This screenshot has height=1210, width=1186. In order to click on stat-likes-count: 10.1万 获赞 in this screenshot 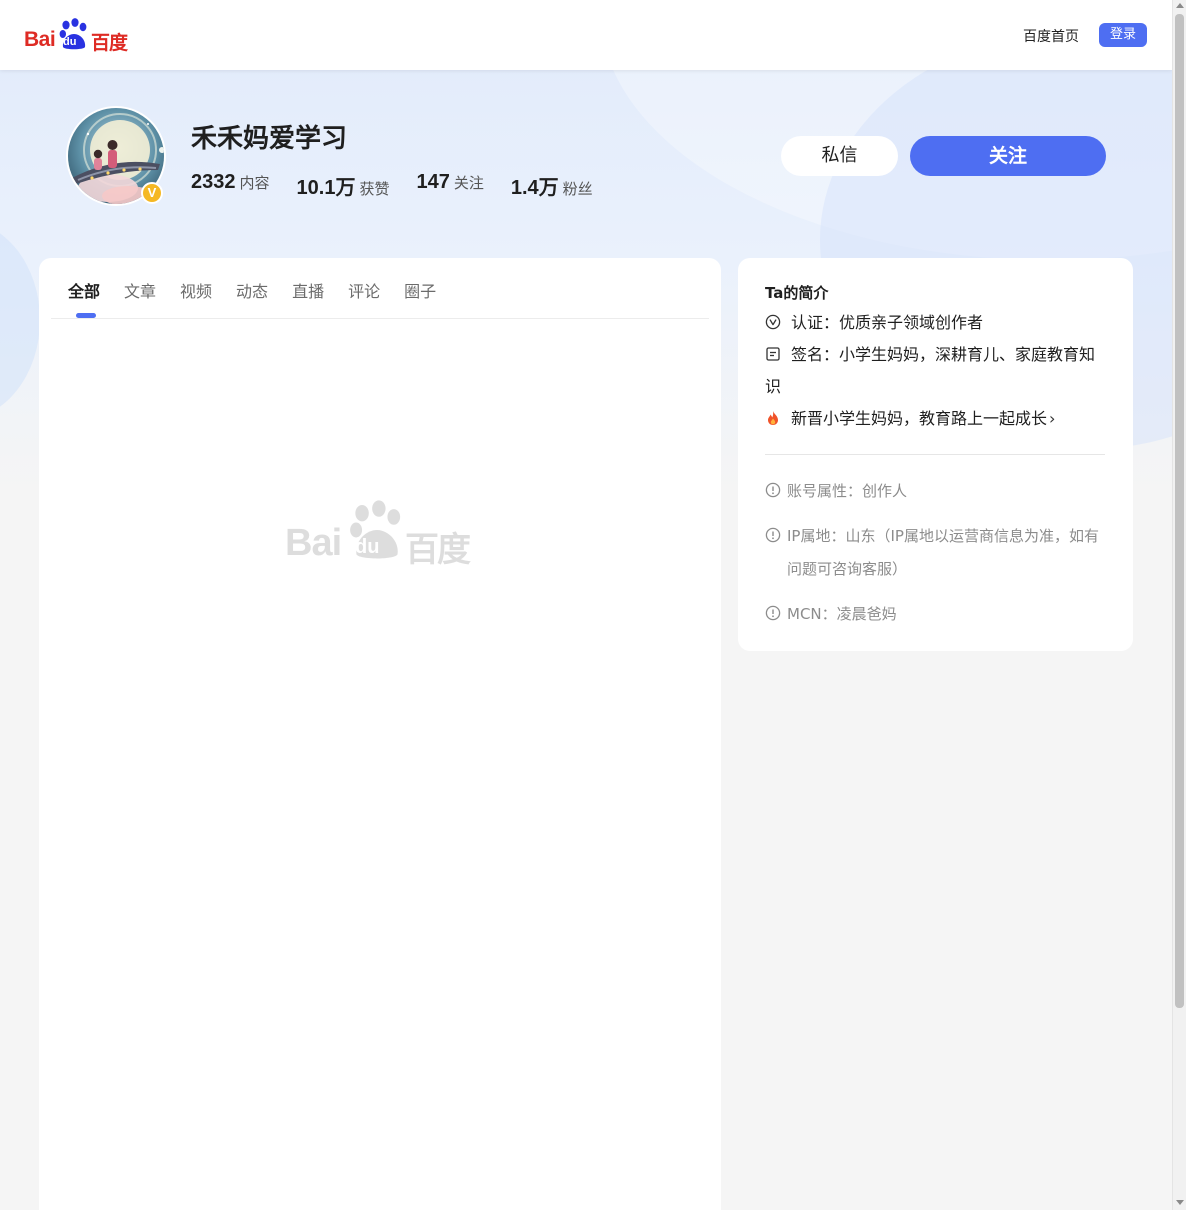, I will do `click(343, 185)`.